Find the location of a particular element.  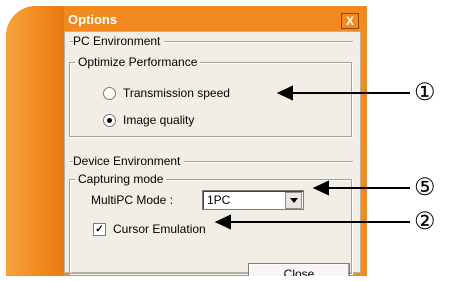

annotation-marker-5: ⑤ is located at coordinates (425, 187).